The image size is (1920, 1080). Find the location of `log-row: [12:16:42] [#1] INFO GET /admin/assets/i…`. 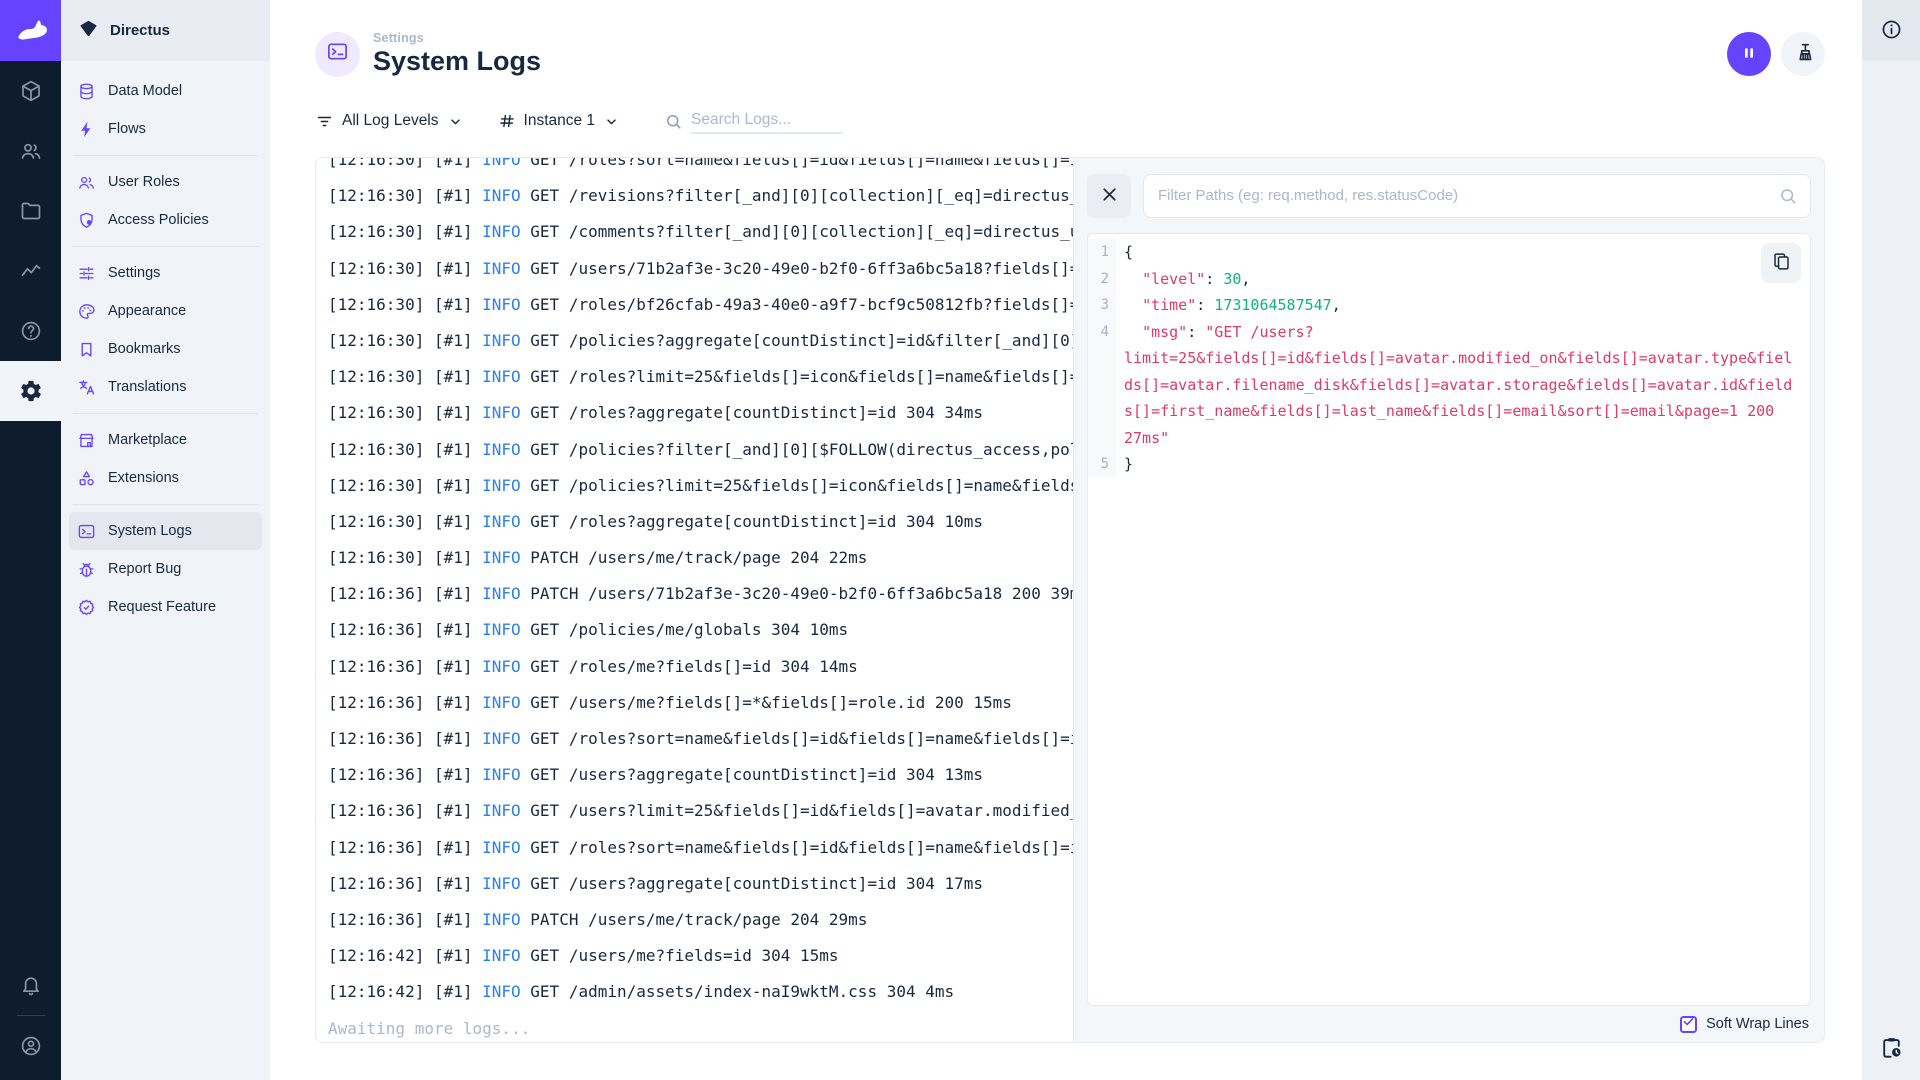

log-row: [12:16:42] [#1] INFO GET /admin/assets/i… is located at coordinates (700, 992).